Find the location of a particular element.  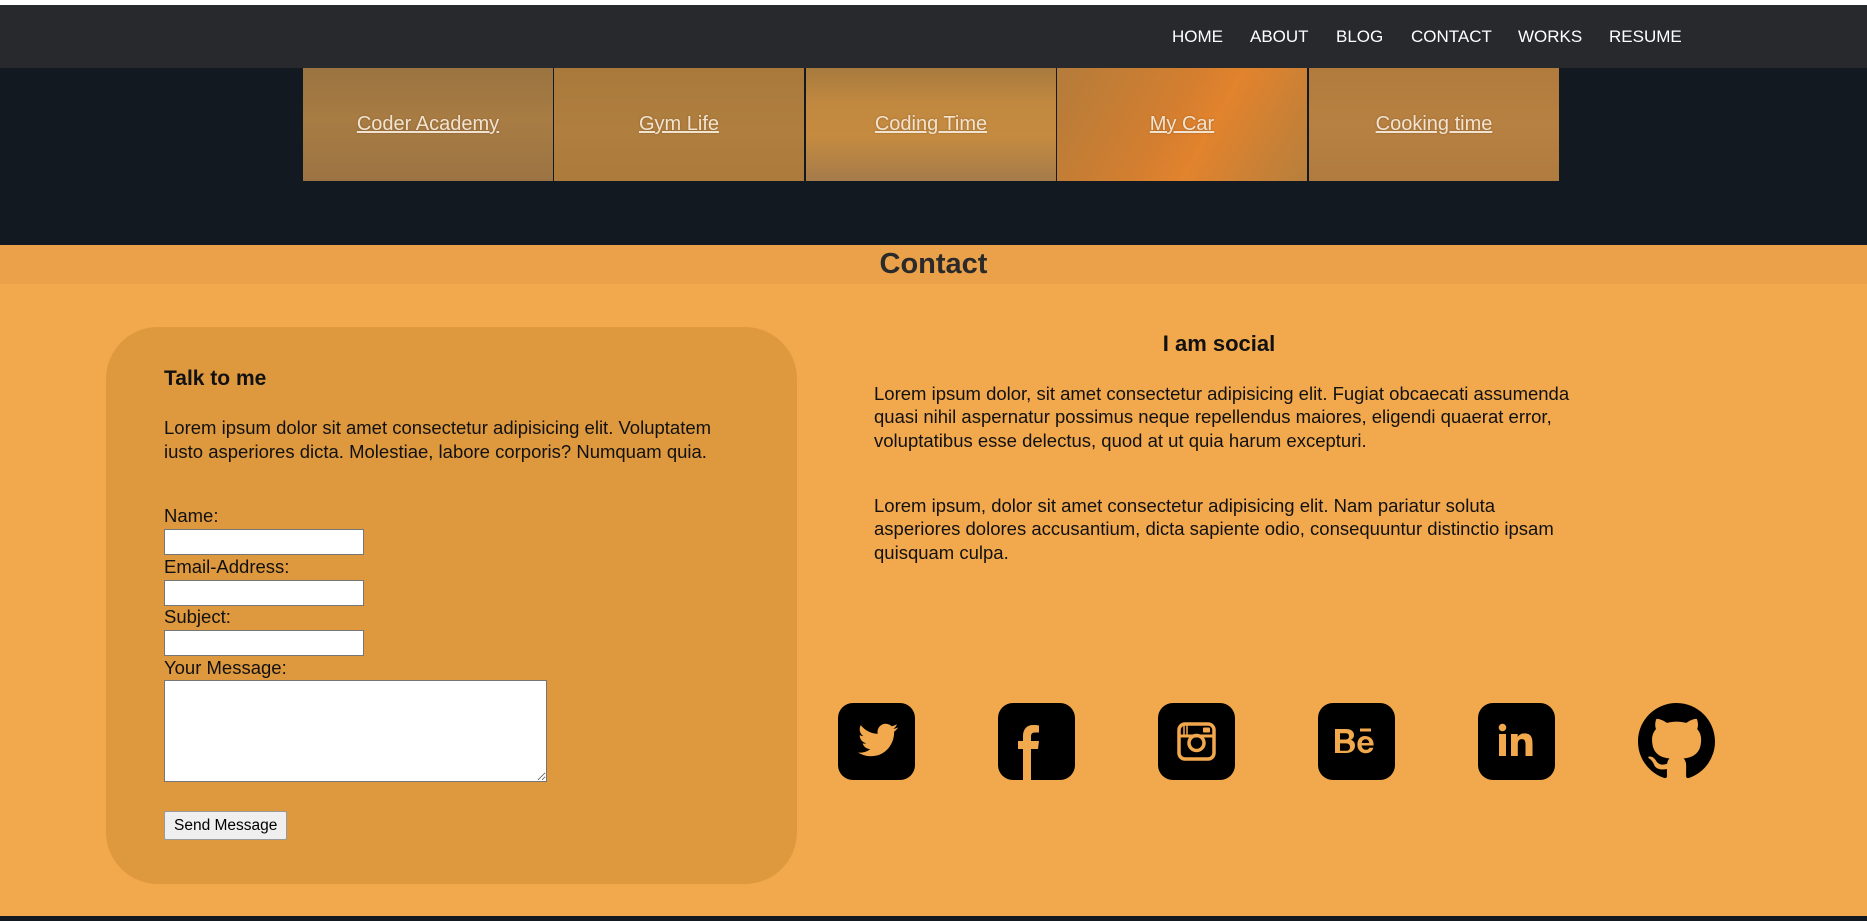

linkedin-icon is located at coordinates (1516, 741).